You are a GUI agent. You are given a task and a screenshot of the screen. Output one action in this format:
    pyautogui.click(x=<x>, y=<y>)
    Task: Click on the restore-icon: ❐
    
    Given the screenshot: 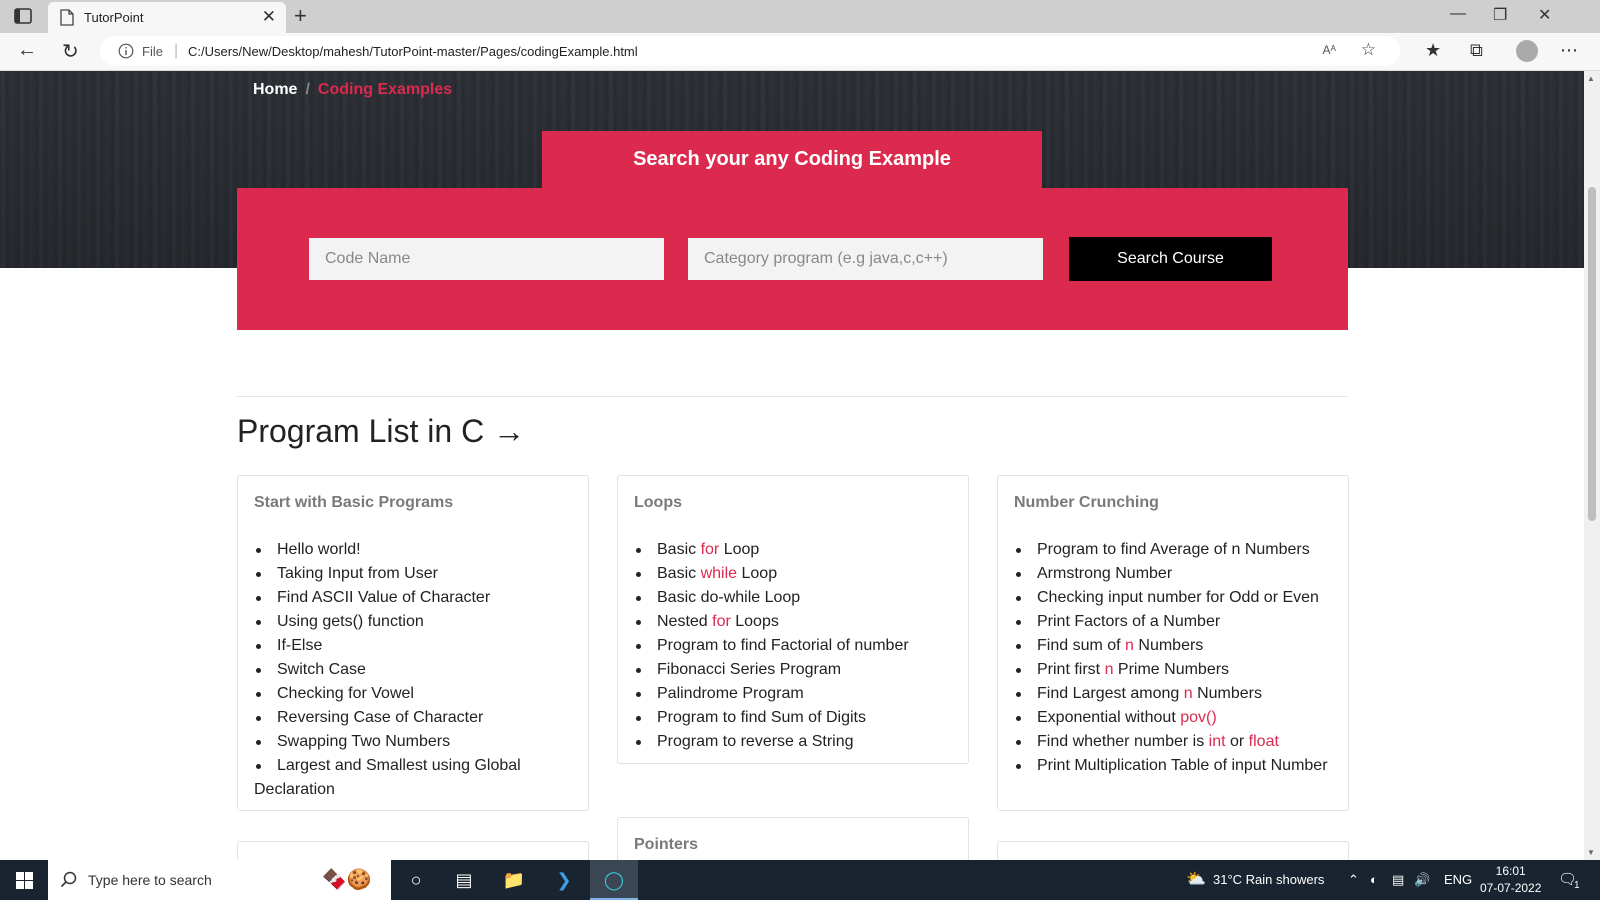 What is the action you would take?
    pyautogui.click(x=1500, y=15)
    